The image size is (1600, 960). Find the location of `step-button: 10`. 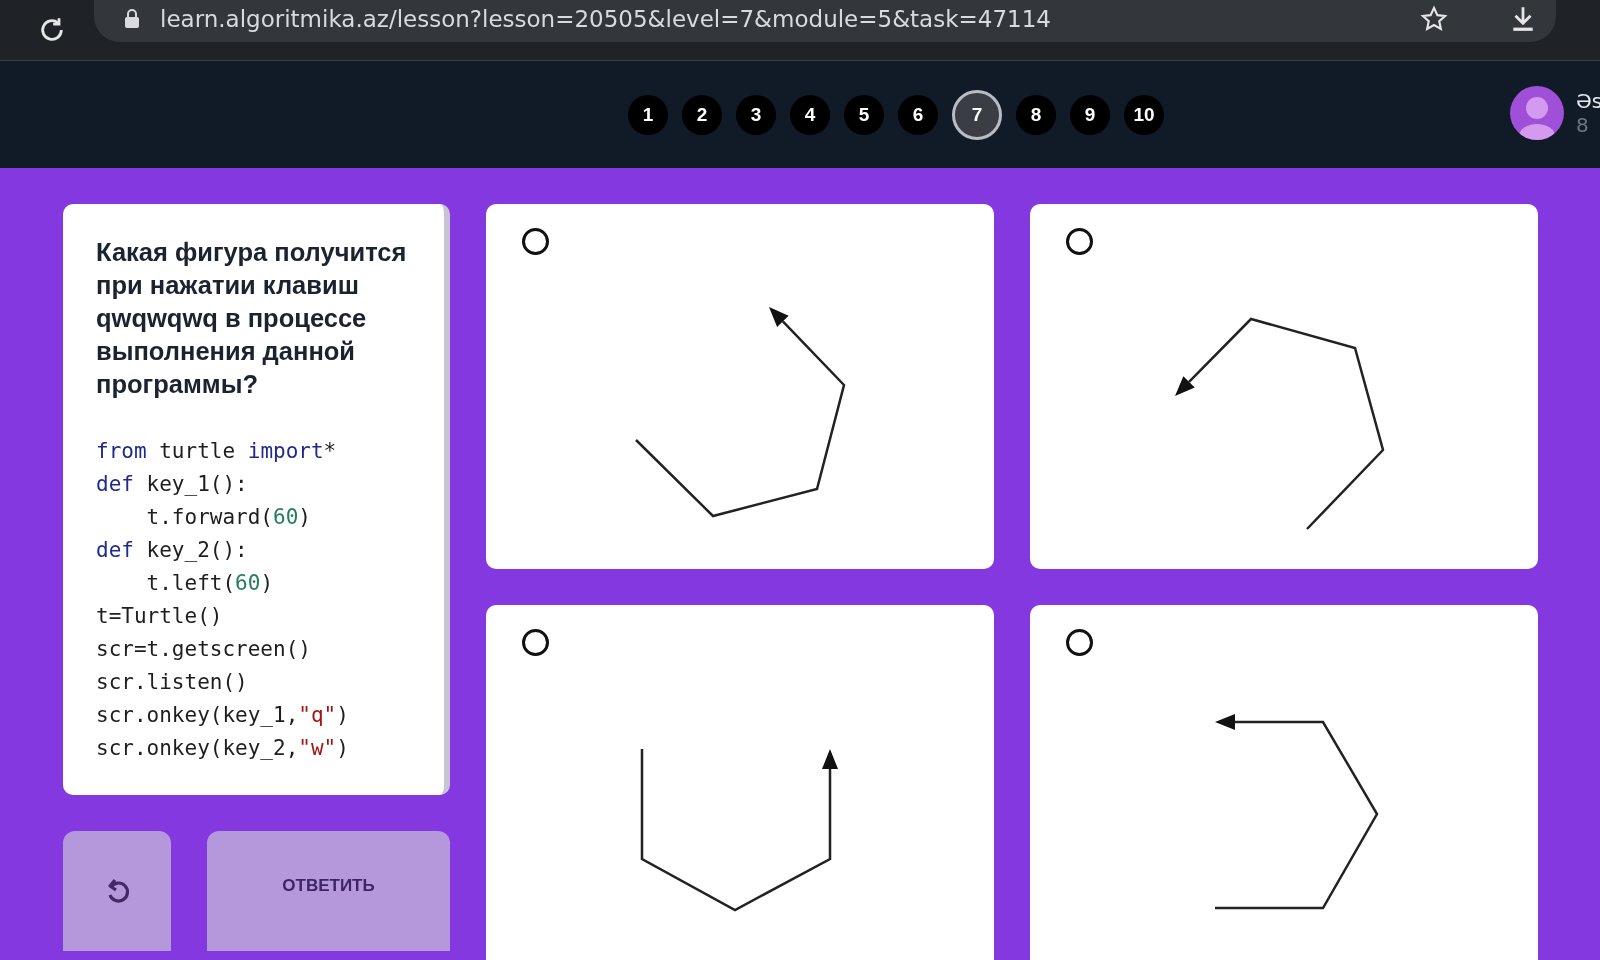

step-button: 10 is located at coordinates (1144, 114).